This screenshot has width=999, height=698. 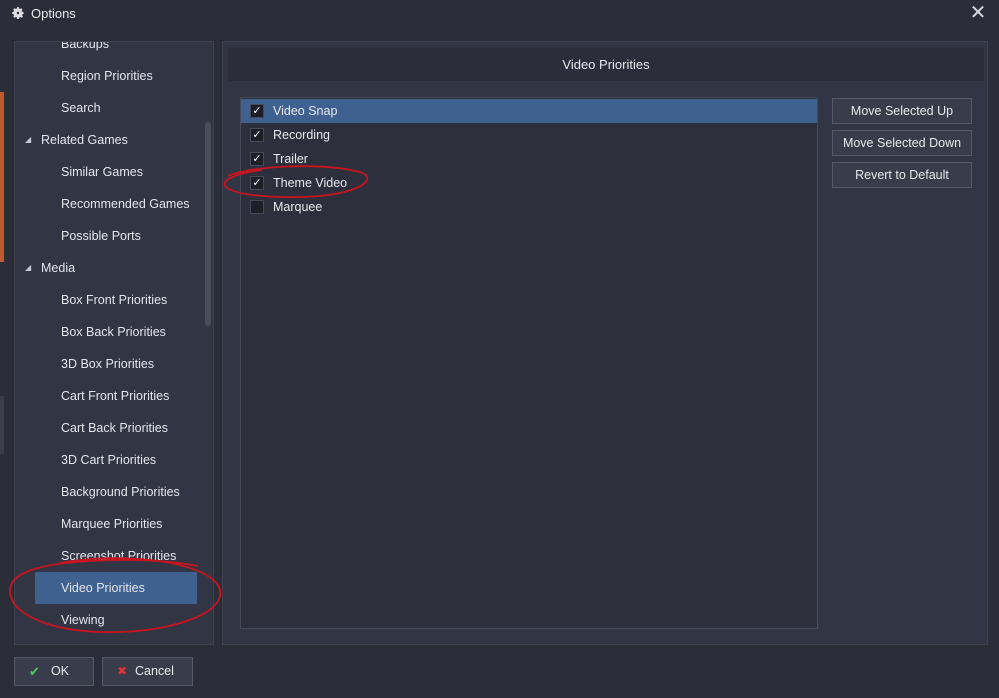 I want to click on sidebar-item-3d-box-priorities: 3D Box Priorities, so click(x=110, y=364).